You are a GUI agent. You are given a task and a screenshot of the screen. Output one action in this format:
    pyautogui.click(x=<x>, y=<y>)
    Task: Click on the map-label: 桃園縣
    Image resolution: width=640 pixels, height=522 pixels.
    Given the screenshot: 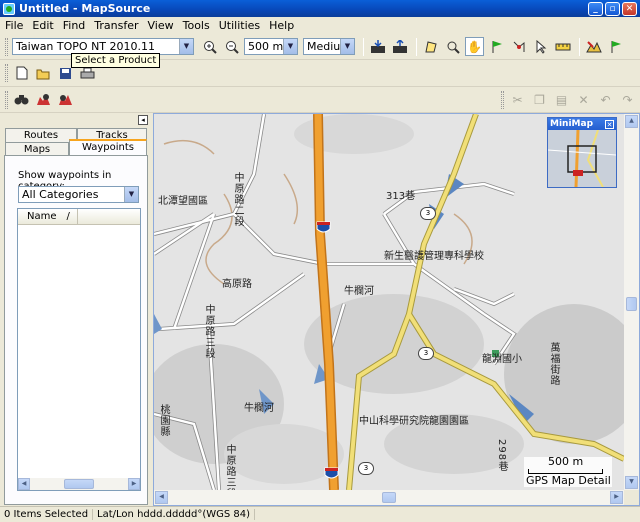 What is the action you would take?
    pyautogui.click(x=163, y=420)
    